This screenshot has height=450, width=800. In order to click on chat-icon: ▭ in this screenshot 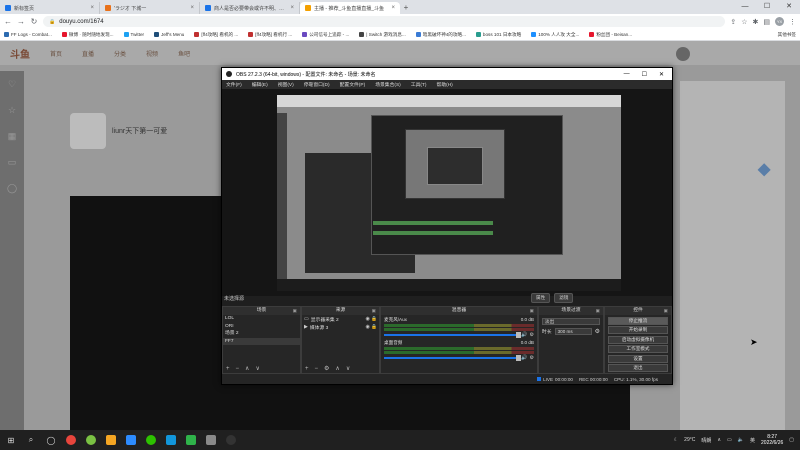, I will do `click(12, 162)`.